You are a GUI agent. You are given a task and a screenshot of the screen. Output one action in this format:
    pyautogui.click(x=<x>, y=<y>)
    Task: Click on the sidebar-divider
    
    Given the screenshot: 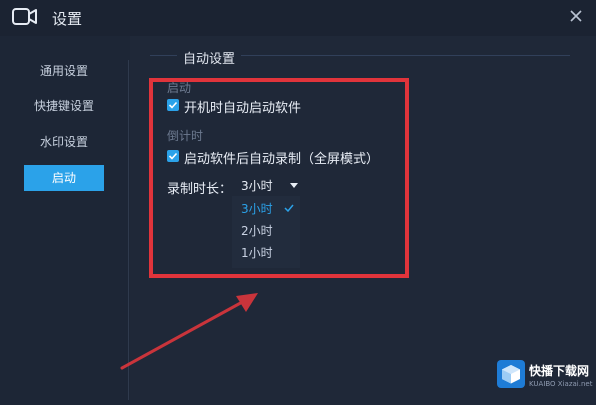 What is the action you would take?
    pyautogui.click(x=128, y=230)
    